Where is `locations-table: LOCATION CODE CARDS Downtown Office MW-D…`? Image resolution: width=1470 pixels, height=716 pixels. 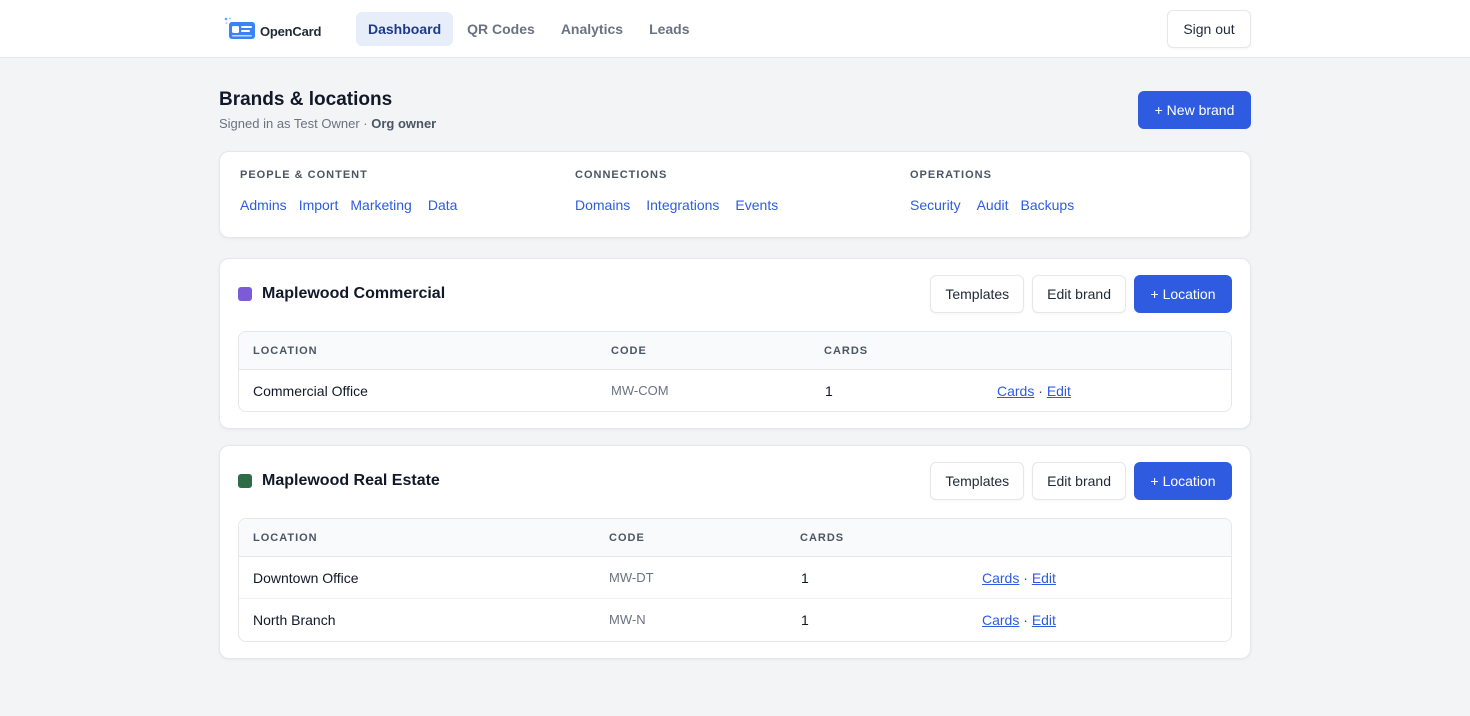
locations-table: LOCATION CODE CARDS Downtown Office MW-D… is located at coordinates (735, 580).